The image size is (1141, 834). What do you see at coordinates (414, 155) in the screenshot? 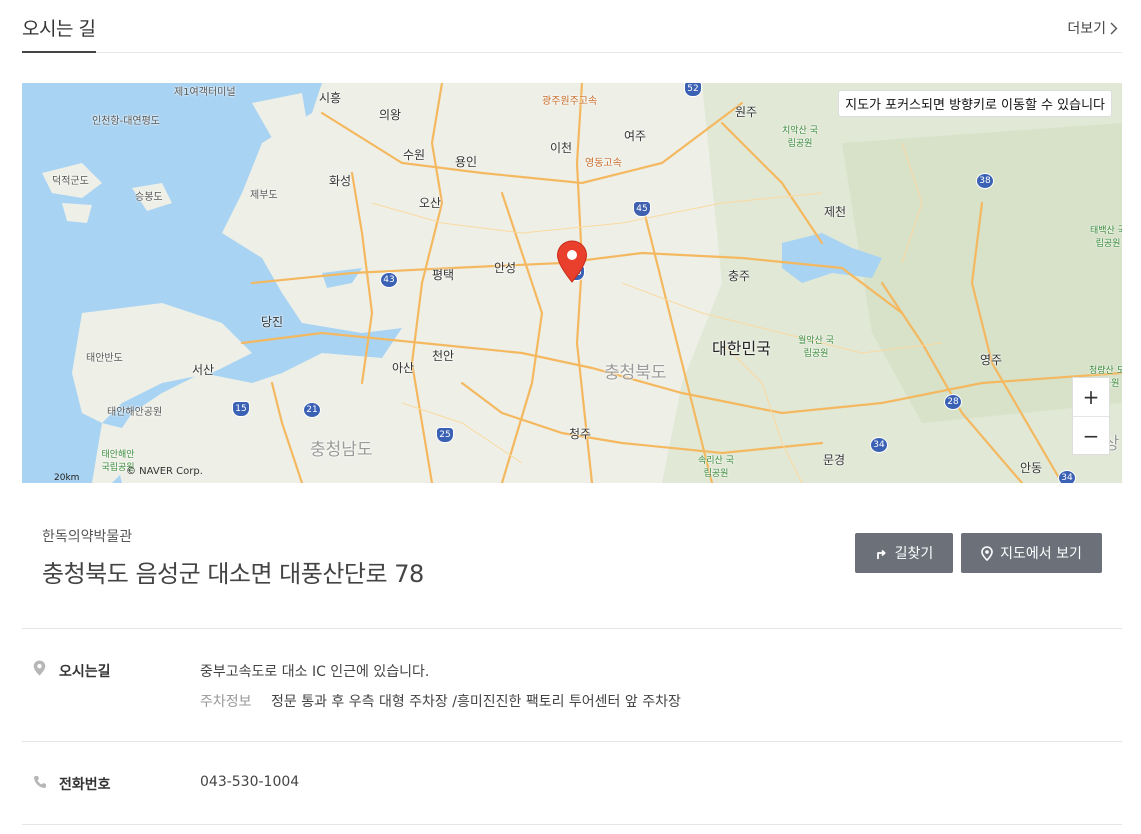
I see `map-label: 수원` at bounding box center [414, 155].